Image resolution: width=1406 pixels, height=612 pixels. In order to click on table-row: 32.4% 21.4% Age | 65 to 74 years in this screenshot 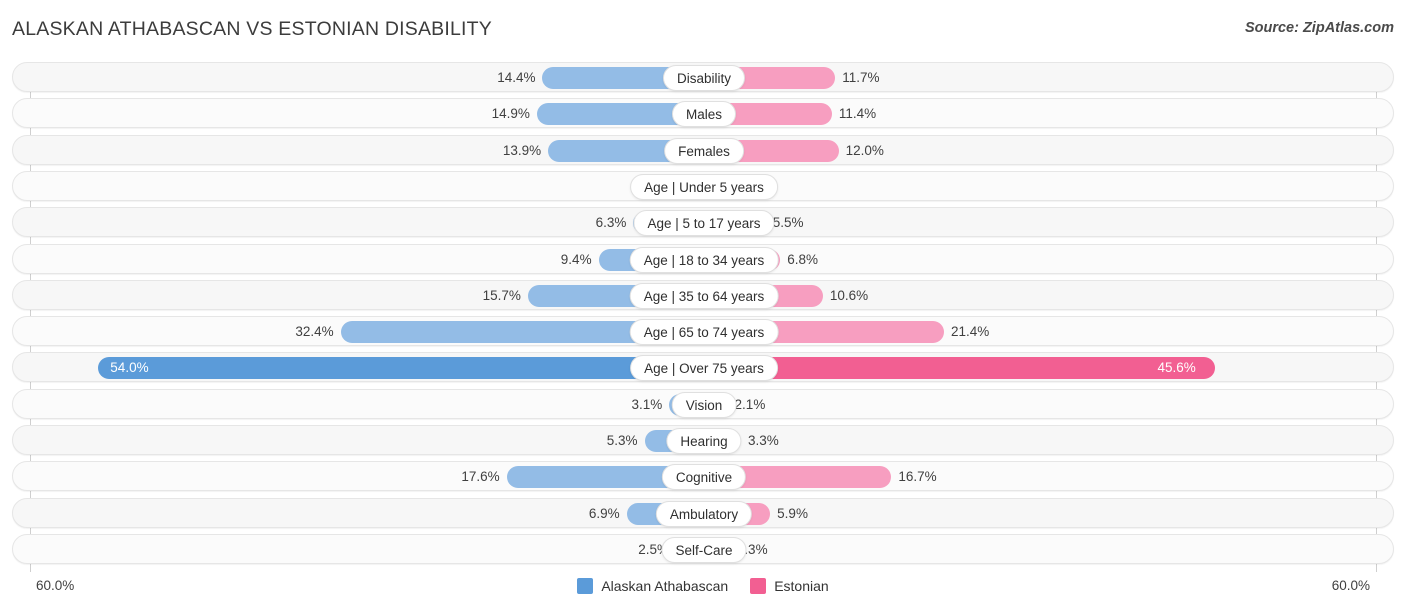, I will do `click(703, 331)`.